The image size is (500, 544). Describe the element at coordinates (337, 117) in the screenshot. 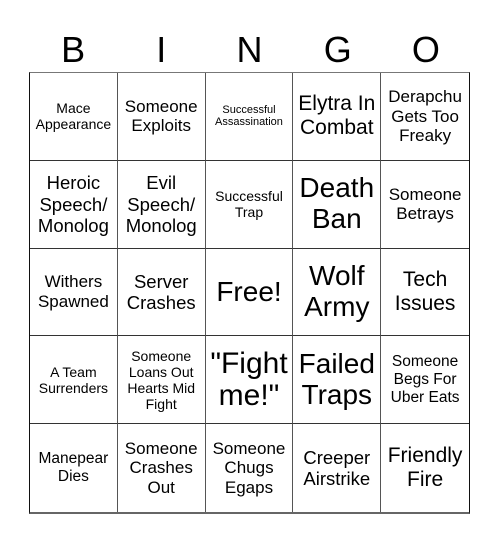

I see `bingo-cell: Elytra In Combat` at that location.